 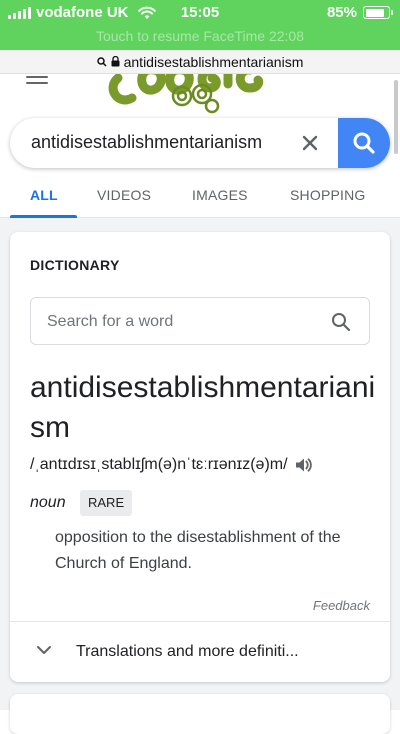 I want to click on google-doodle-logo, so click(x=188, y=94).